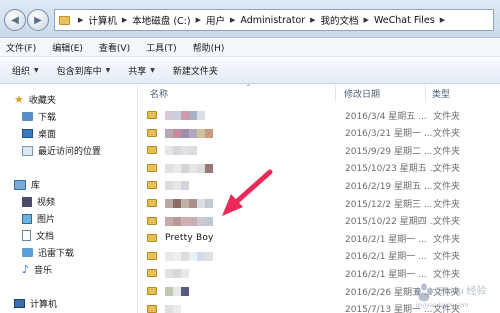 This screenshot has height=313, width=500. Describe the element at coordinates (38, 20) in the screenshot. I see `forward-button: ▶` at that location.